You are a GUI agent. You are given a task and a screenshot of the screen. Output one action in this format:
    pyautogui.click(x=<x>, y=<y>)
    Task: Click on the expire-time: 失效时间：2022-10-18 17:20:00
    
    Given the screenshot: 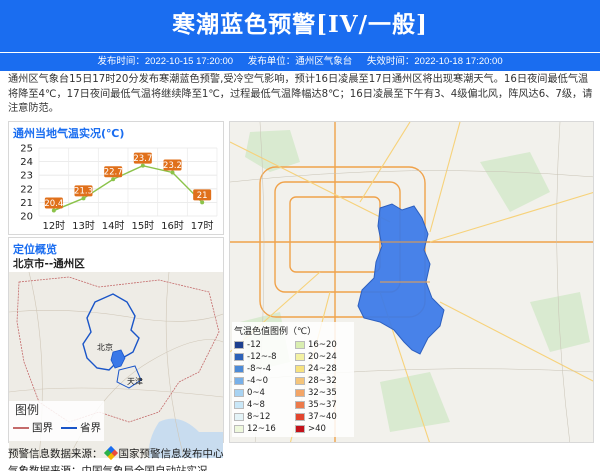 What is the action you would take?
    pyautogui.click(x=434, y=61)
    